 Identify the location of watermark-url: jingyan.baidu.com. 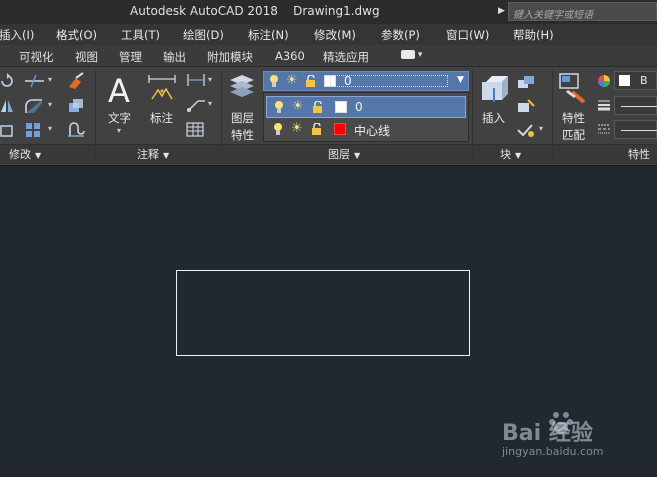
(553, 451).